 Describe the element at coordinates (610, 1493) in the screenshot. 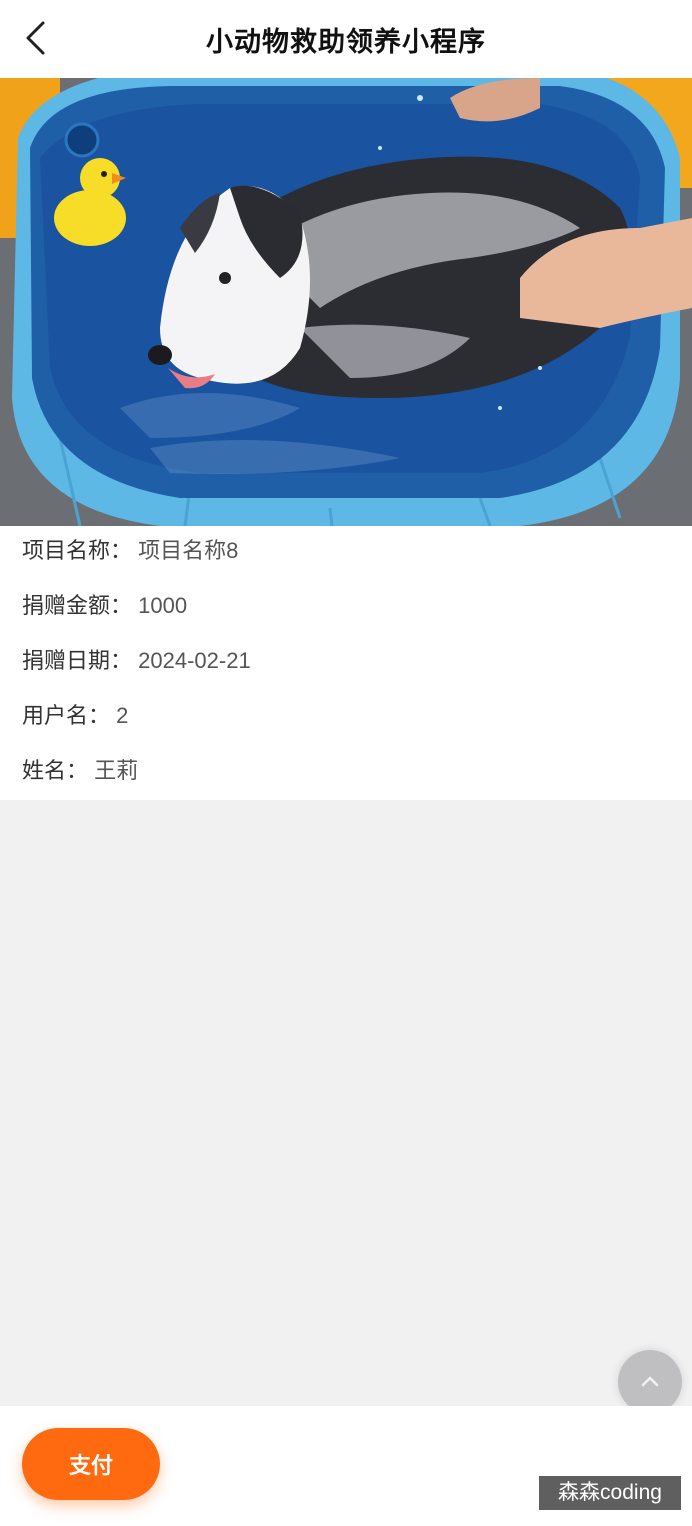

I see `watermark: 森森coding` at that location.